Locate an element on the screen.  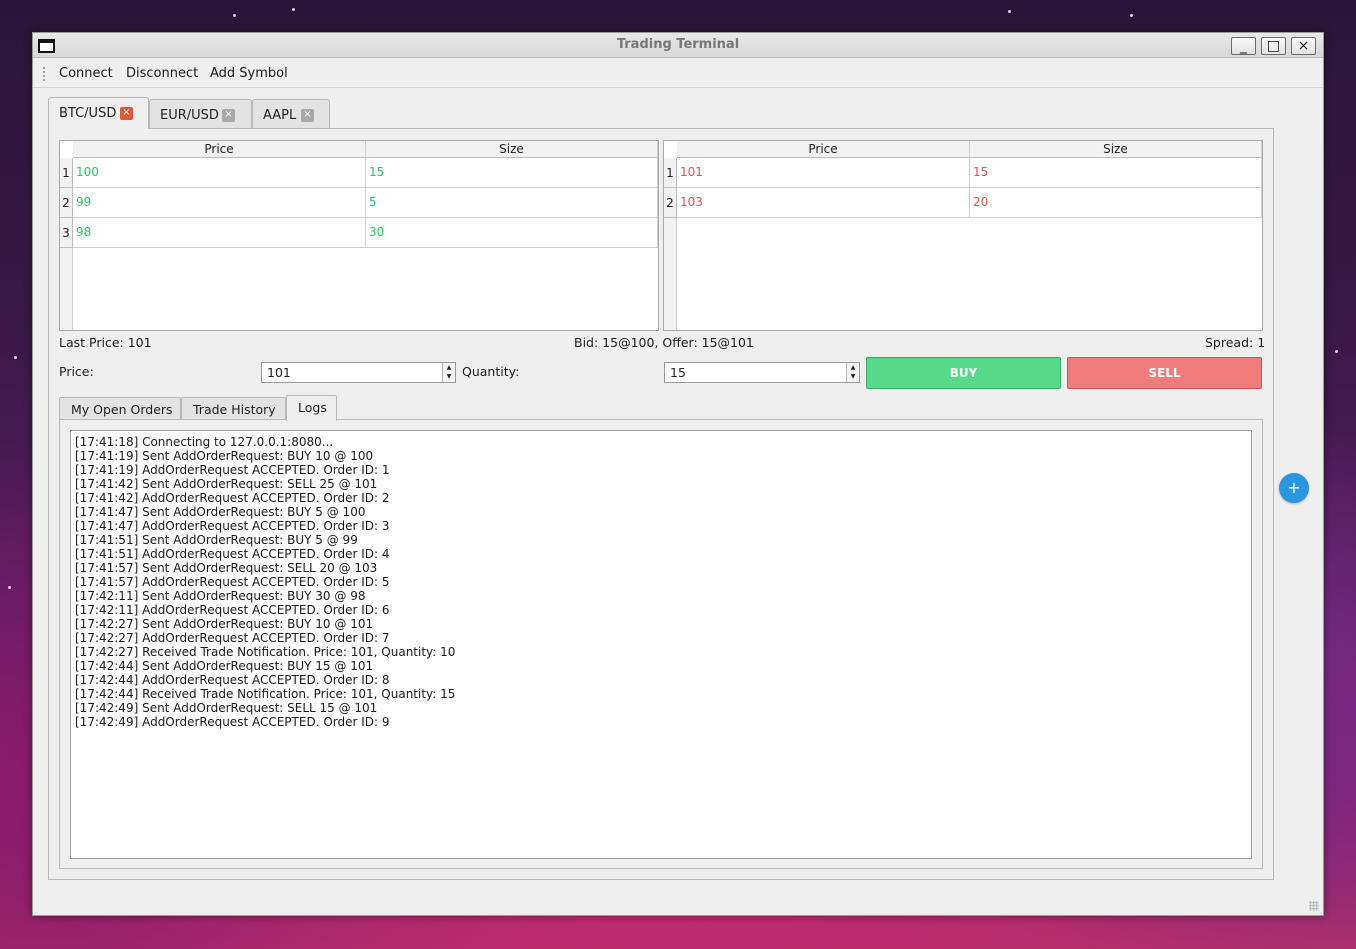
row-number: 3 is located at coordinates (66, 233).